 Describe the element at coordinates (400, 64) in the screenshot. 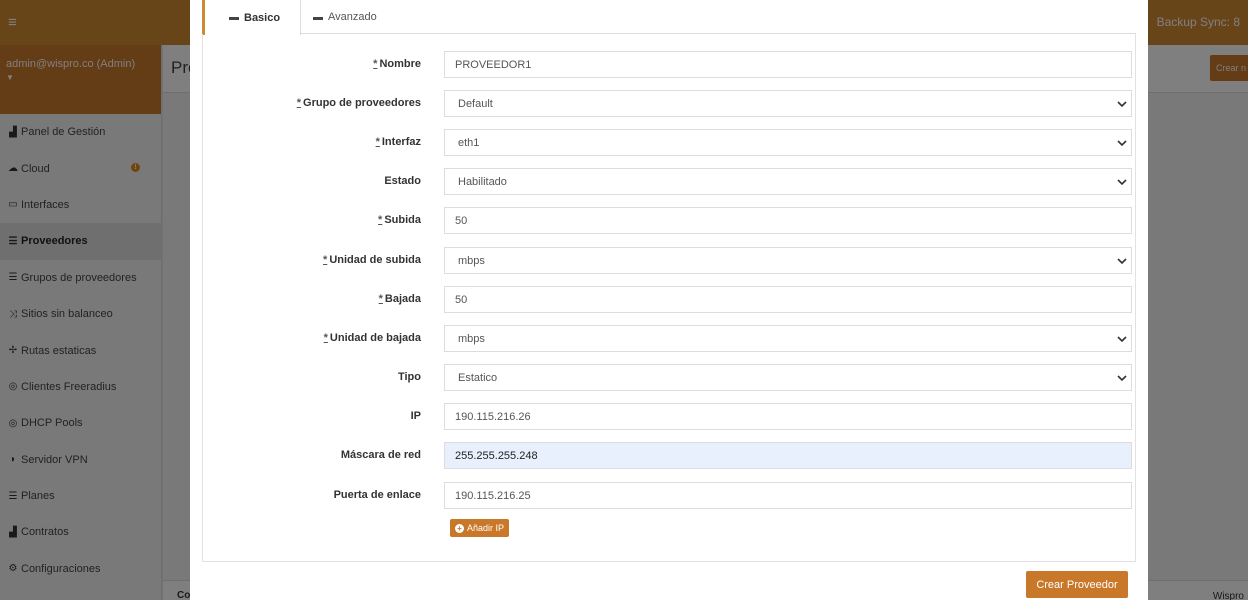

I see `label-text: Nombre` at that location.